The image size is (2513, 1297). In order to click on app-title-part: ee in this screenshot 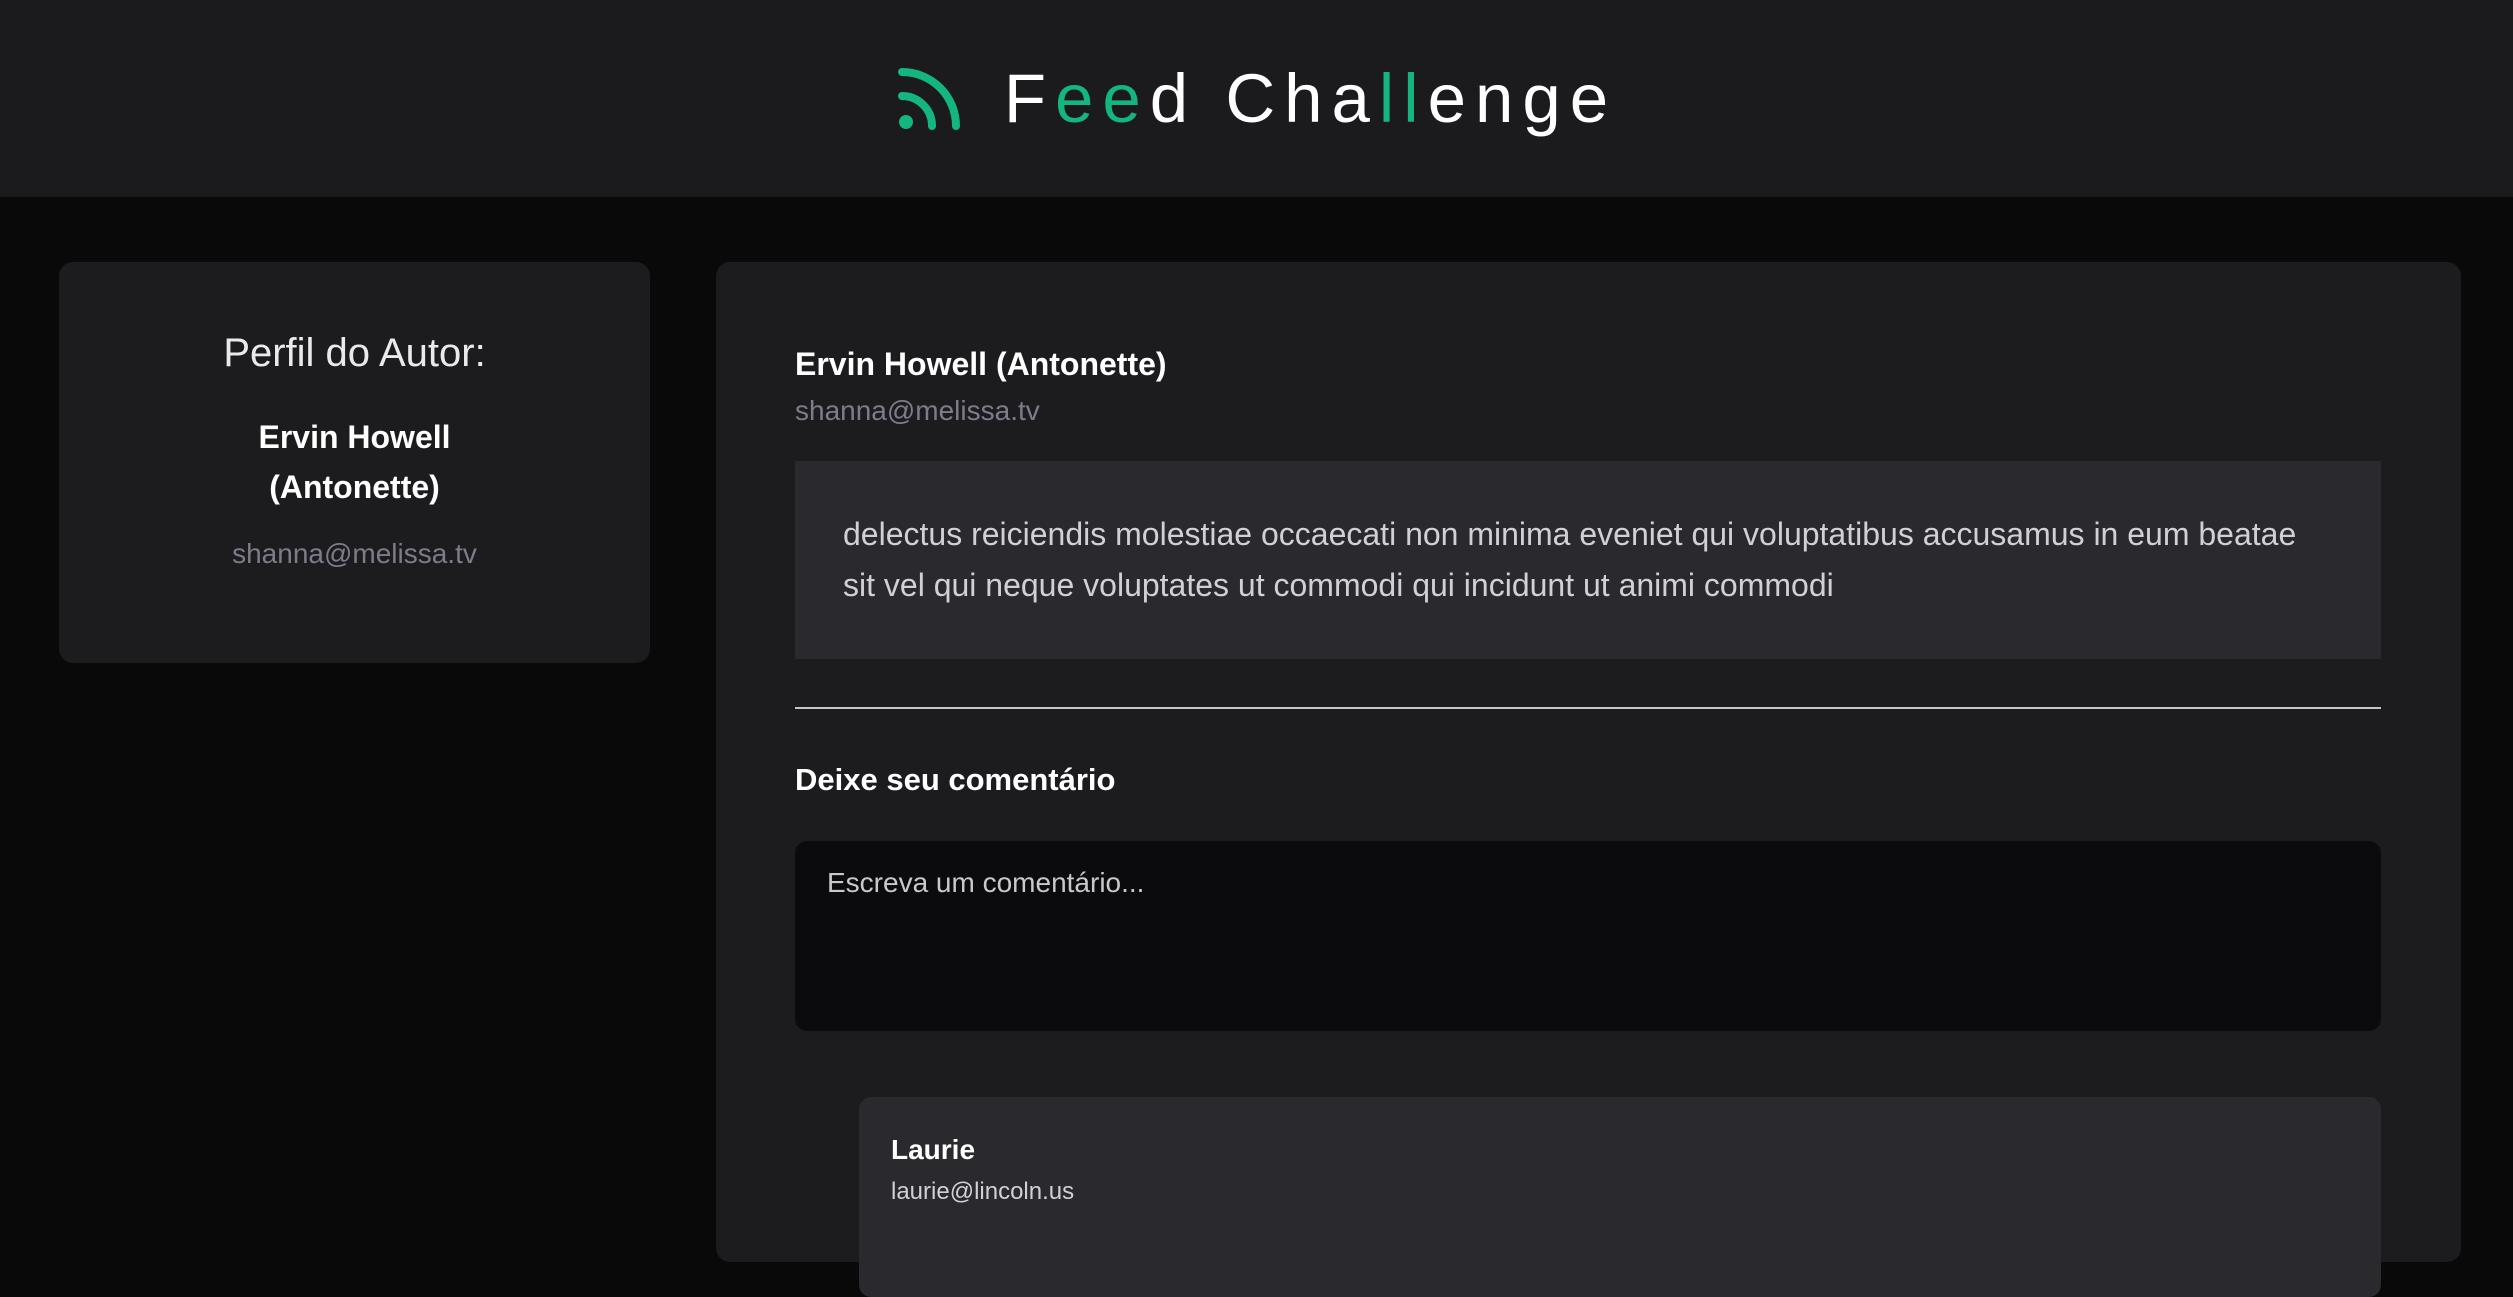, I will do `click(1102, 98)`.